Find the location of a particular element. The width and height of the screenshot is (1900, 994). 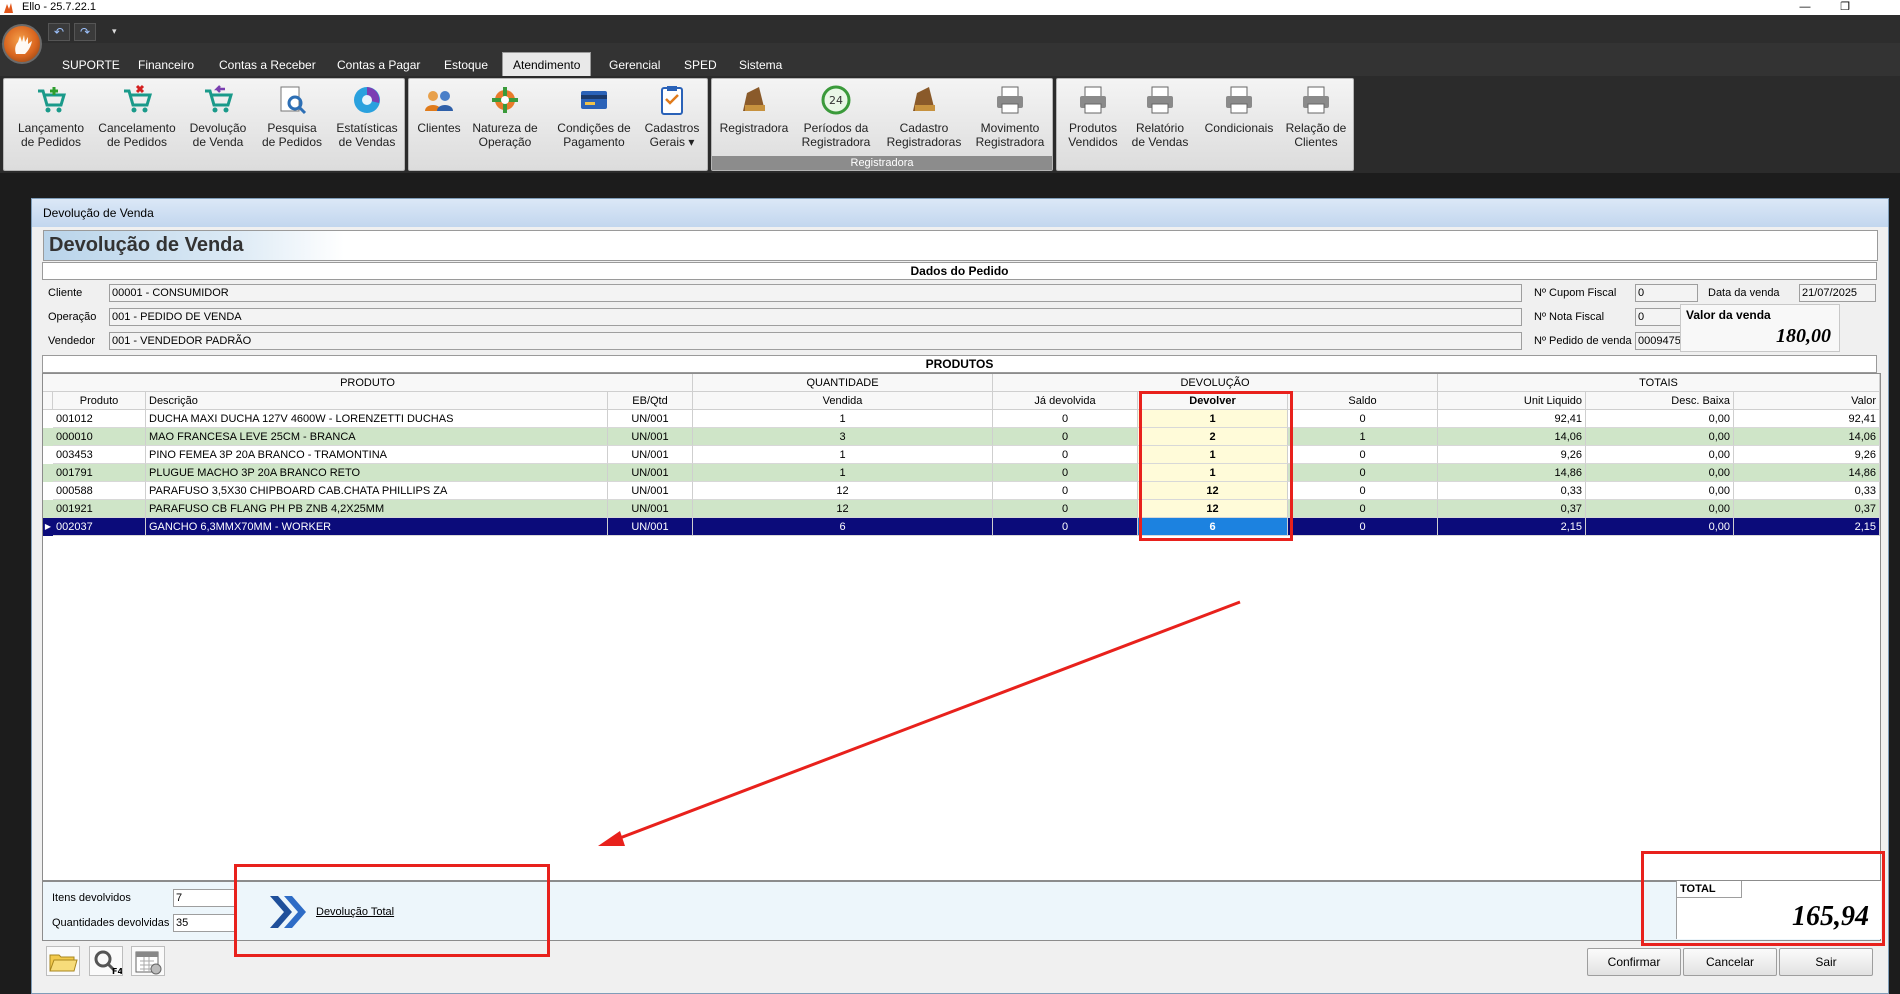

cell-vendida: 6 is located at coordinates (843, 527).